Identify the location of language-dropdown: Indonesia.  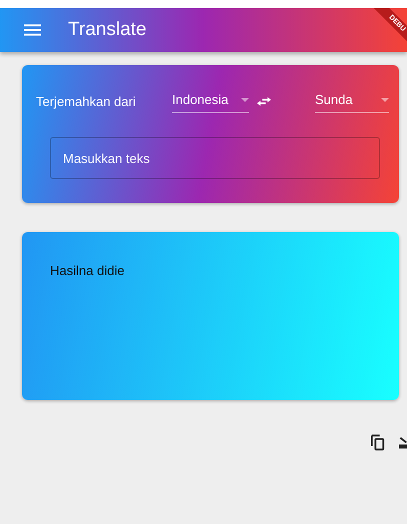
(210, 101).